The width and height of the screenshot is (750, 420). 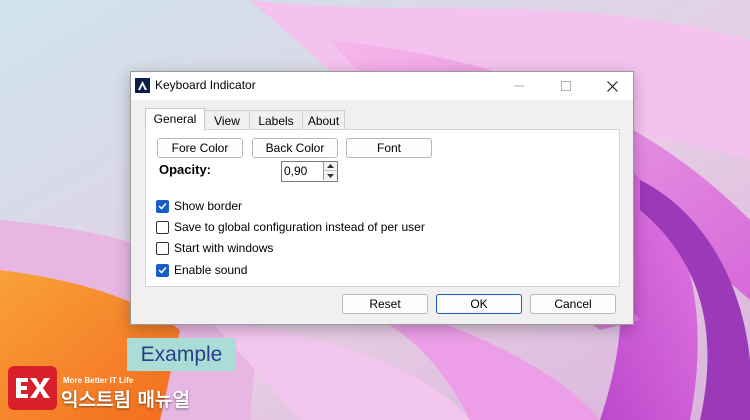 What do you see at coordinates (142, 85) in the screenshot?
I see `app-icon` at bounding box center [142, 85].